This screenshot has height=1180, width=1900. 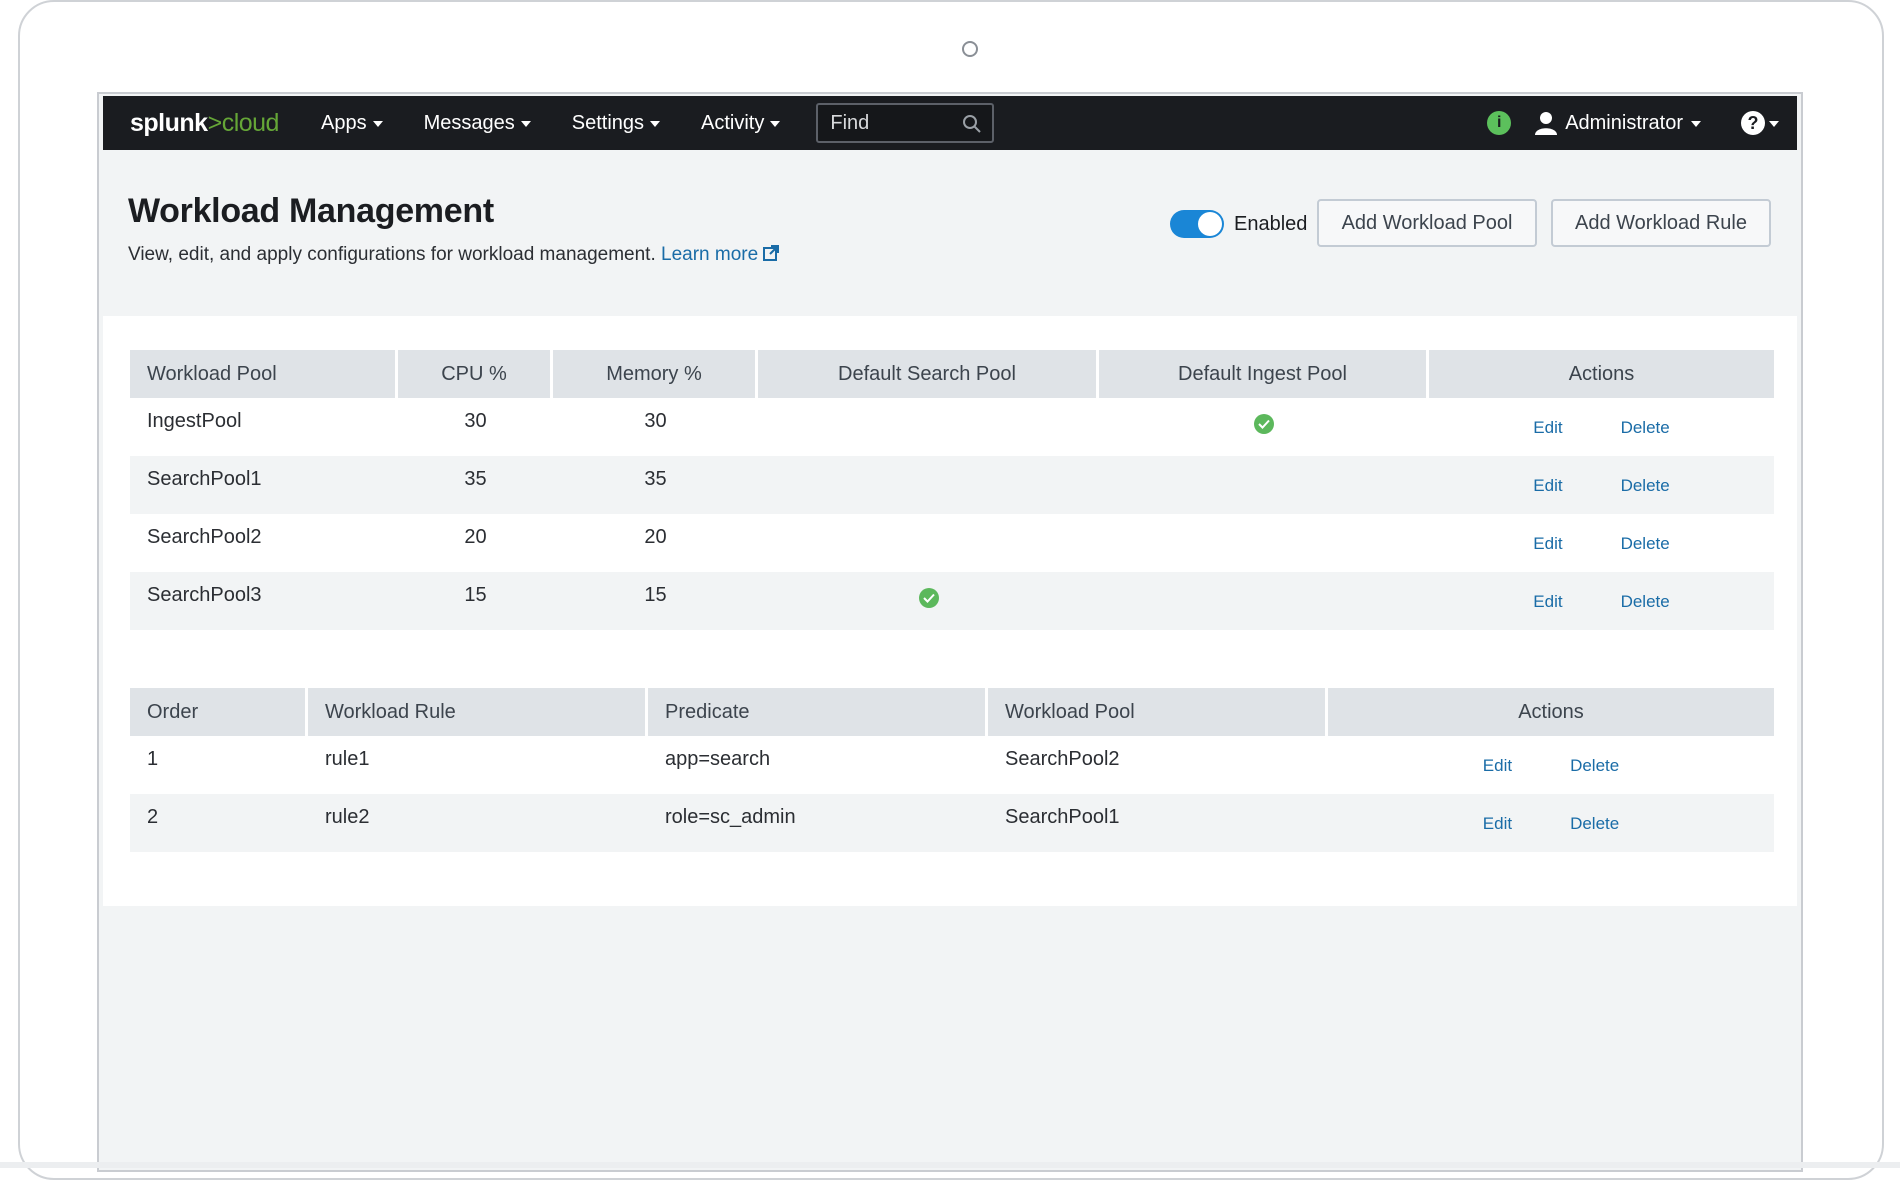 What do you see at coordinates (771, 253) in the screenshot?
I see `external-link-icon` at bounding box center [771, 253].